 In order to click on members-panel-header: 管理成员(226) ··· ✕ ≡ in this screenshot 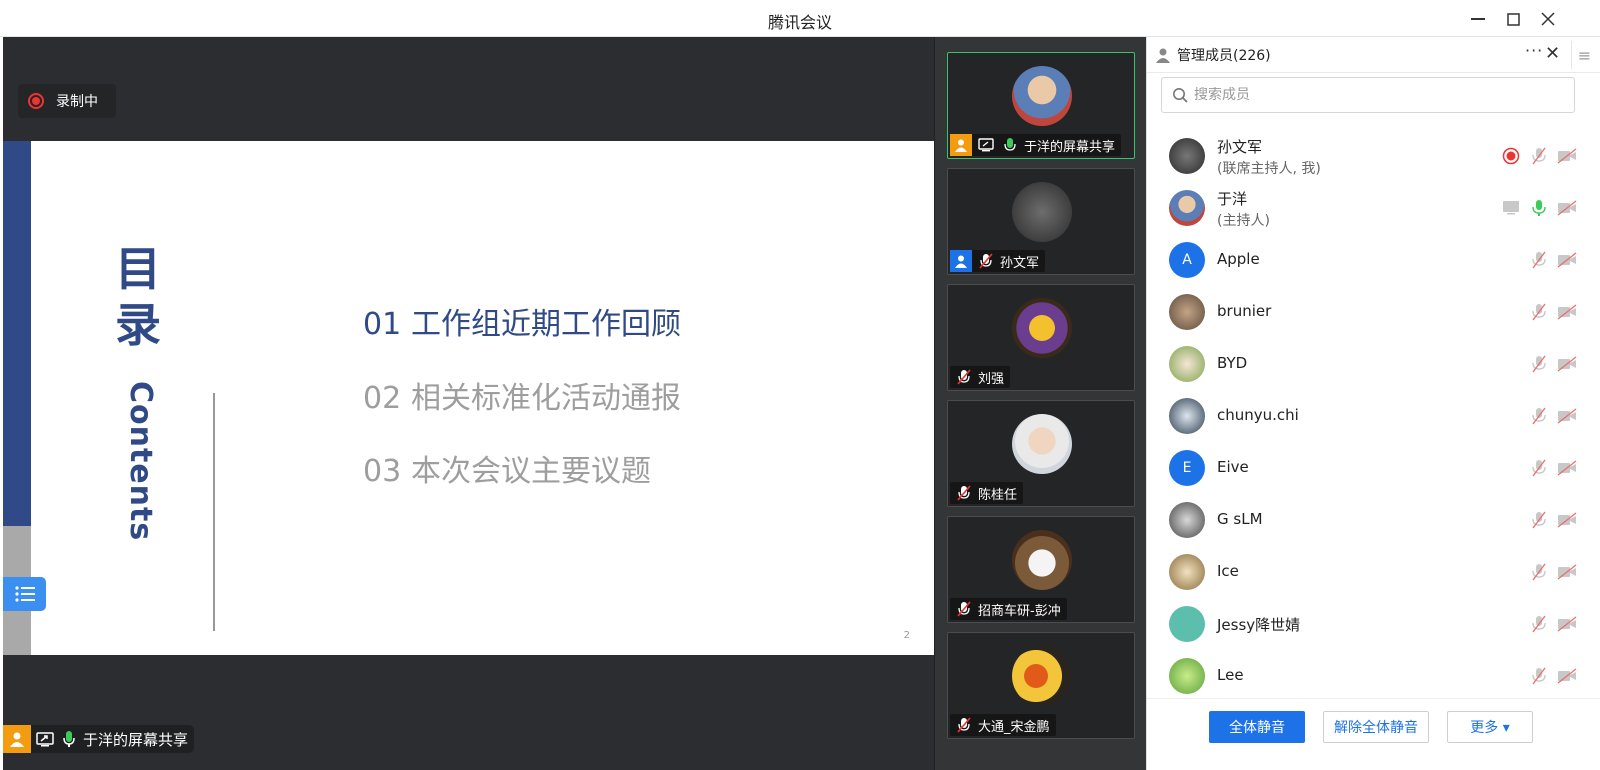, I will do `click(1373, 55)`.